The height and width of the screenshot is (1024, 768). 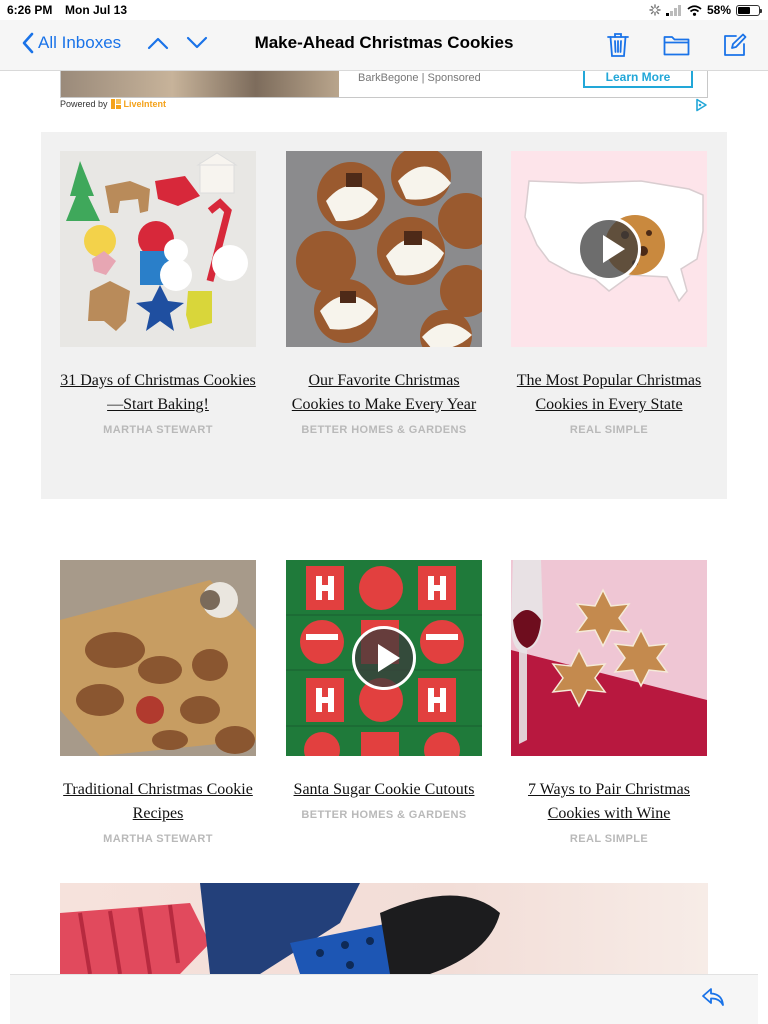 What do you see at coordinates (655, 10) in the screenshot?
I see `activity-spinner-icon` at bounding box center [655, 10].